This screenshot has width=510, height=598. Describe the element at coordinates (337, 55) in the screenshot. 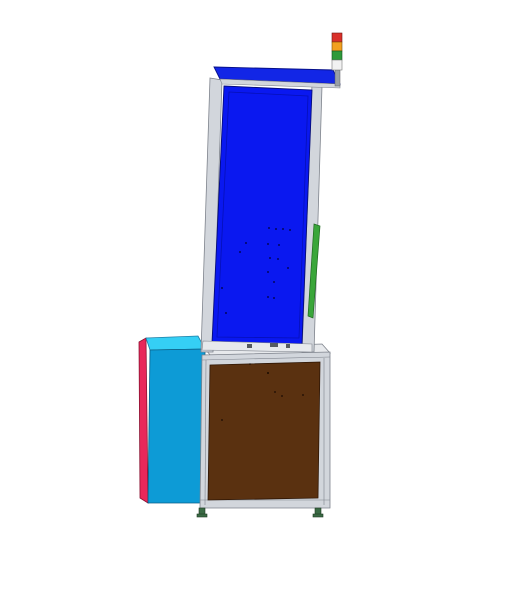

I see `signal-light-green` at that location.